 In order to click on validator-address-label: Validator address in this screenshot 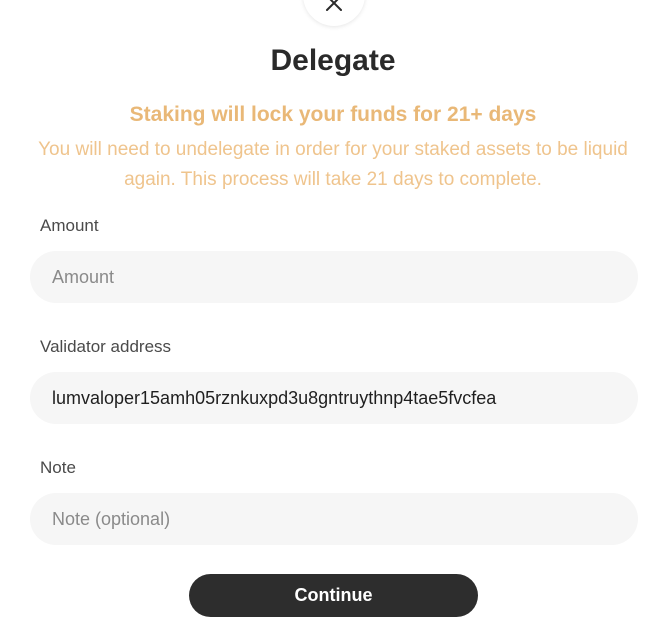, I will do `click(106, 346)`.